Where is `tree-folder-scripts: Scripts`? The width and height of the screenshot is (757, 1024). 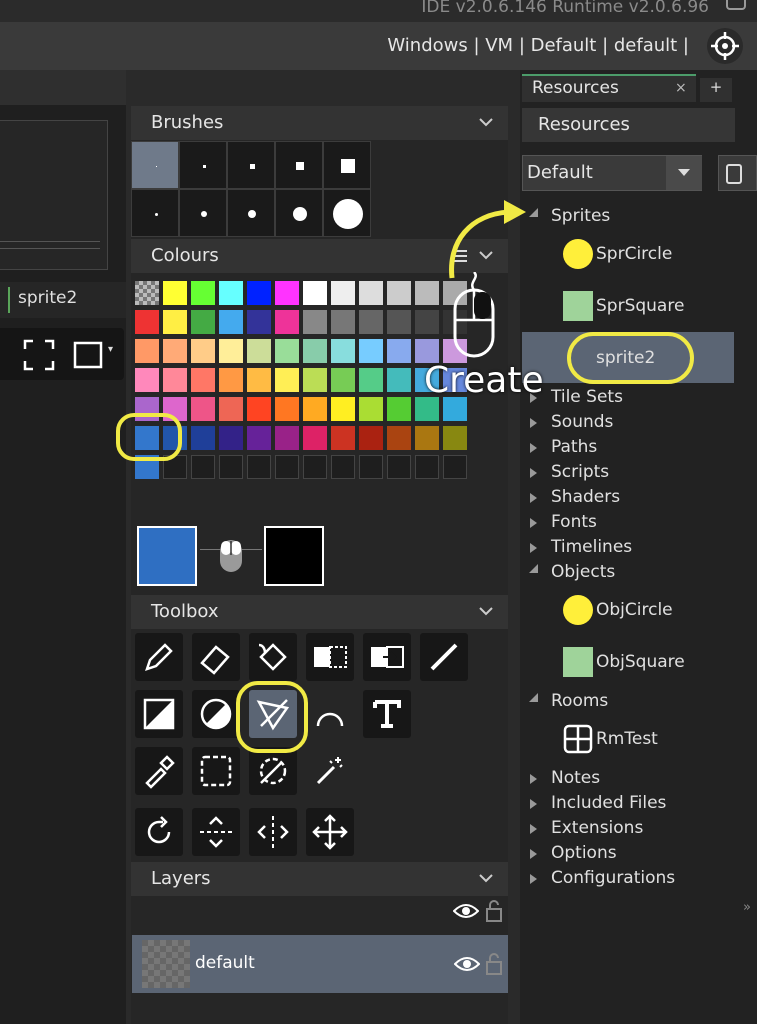
tree-folder-scripts: Scripts is located at coordinates (580, 472).